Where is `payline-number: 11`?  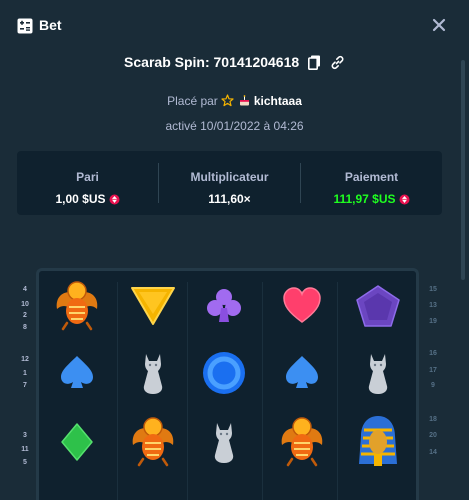
payline-number: 11 is located at coordinates (25, 449).